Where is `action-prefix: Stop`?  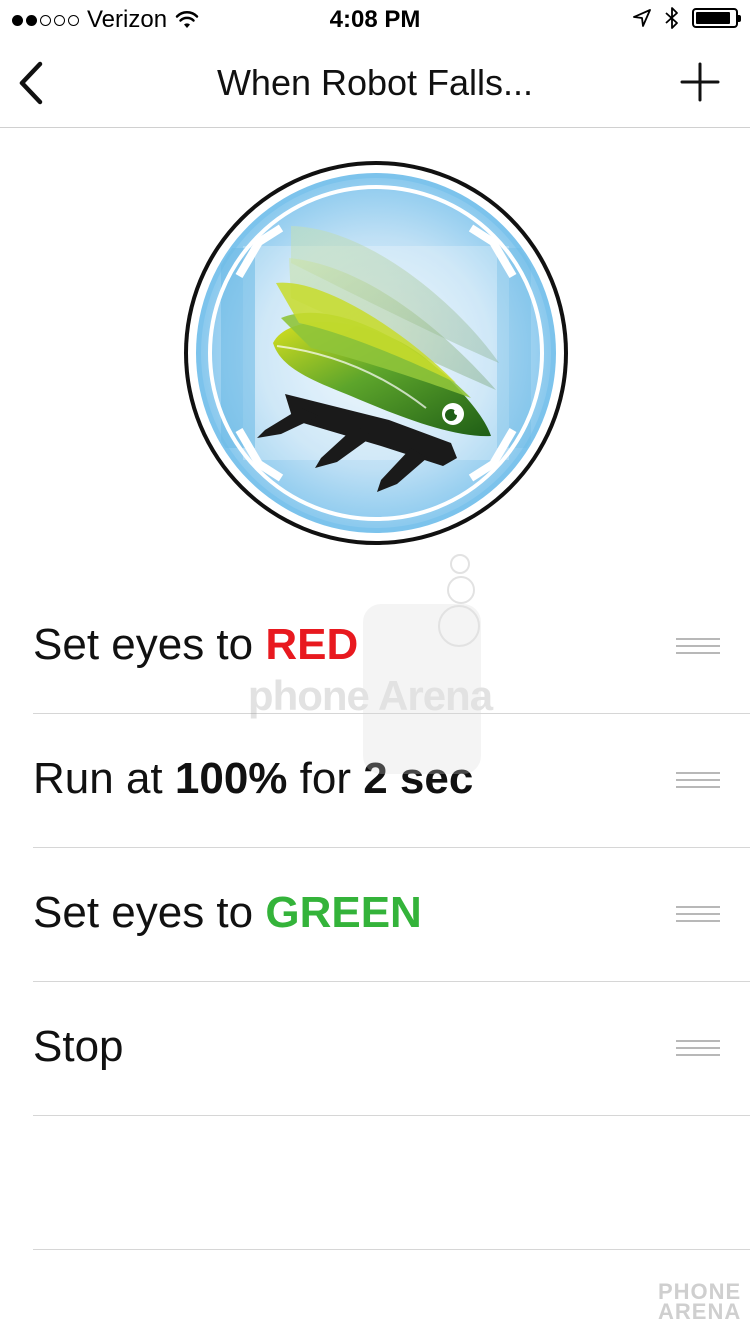 action-prefix: Stop is located at coordinates (78, 1046).